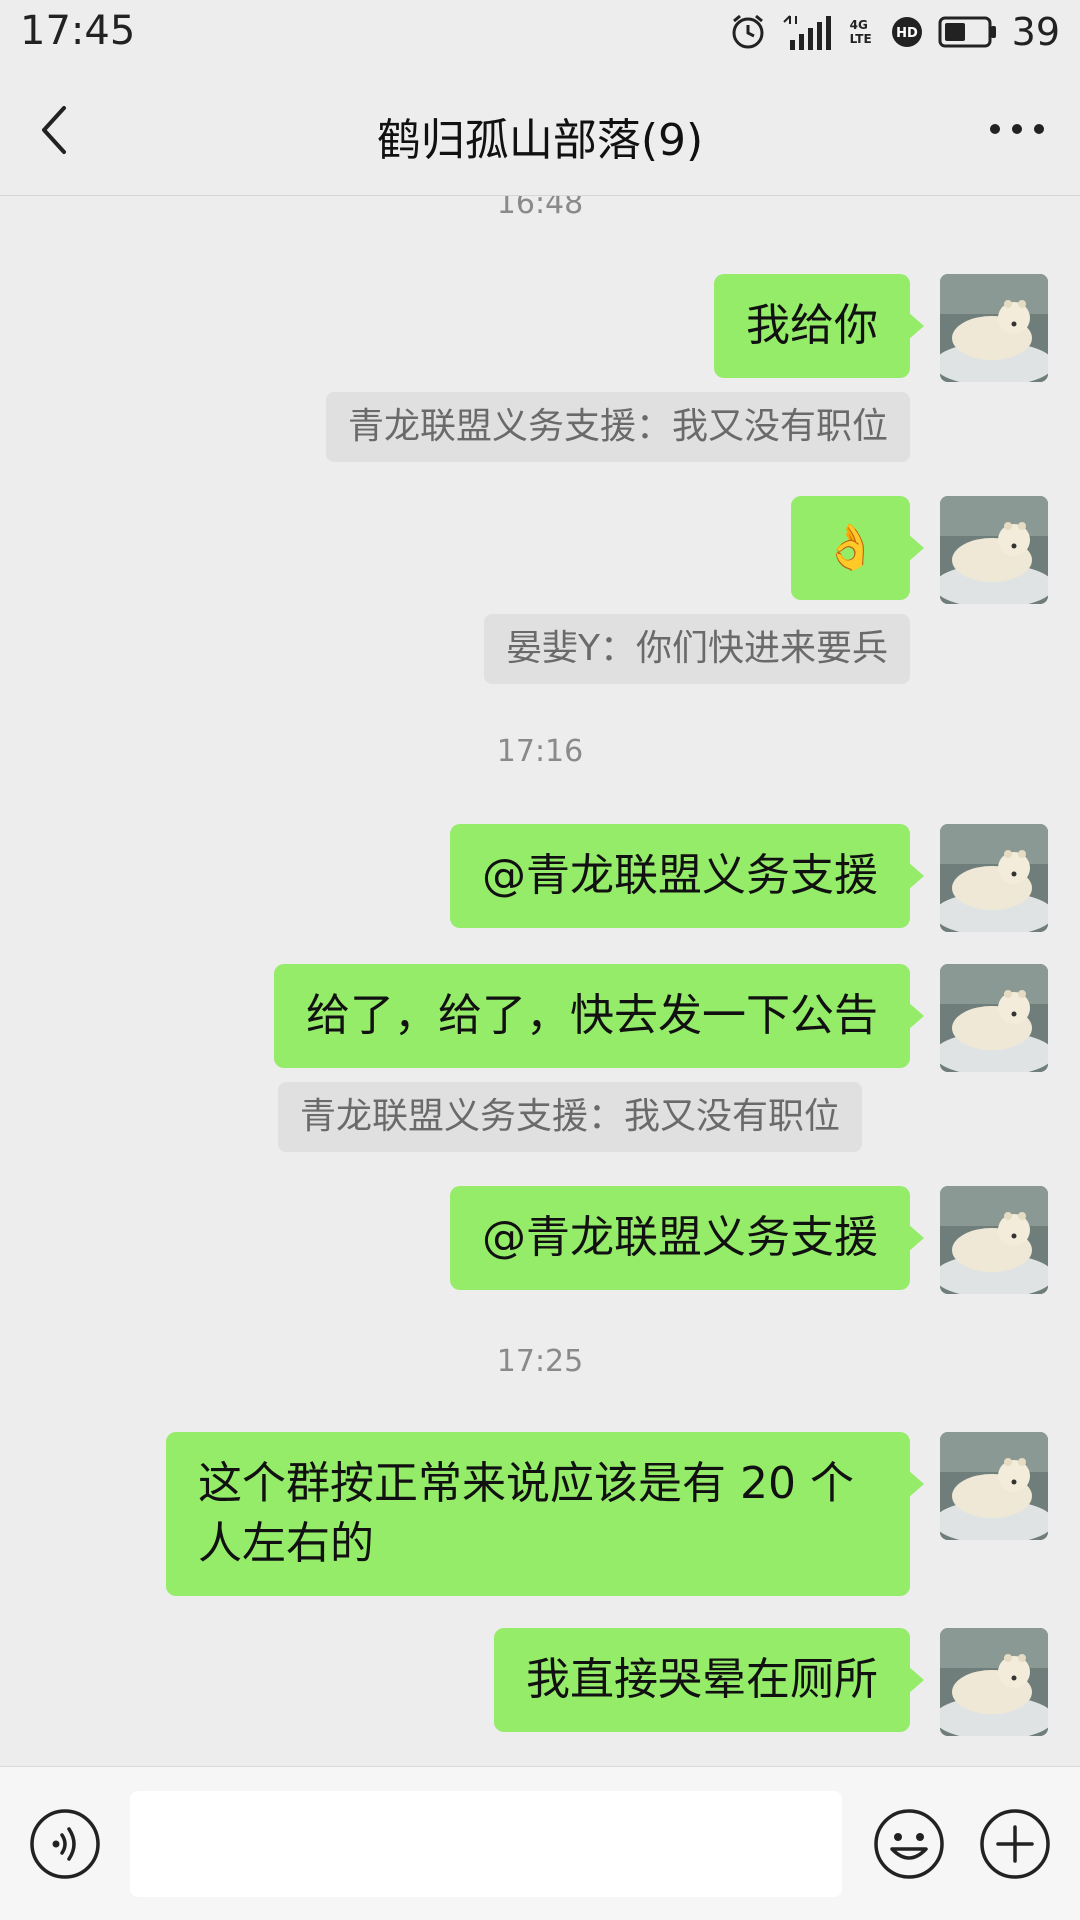  I want to click on voice-icon, so click(65, 1844).